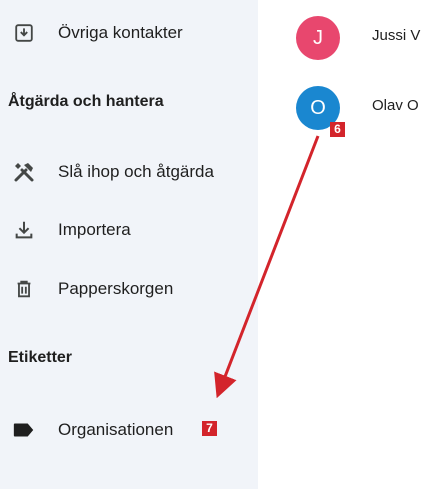 Image resolution: width=426 pixels, height=489 pixels. I want to click on label-tag-icon, so click(24, 430).